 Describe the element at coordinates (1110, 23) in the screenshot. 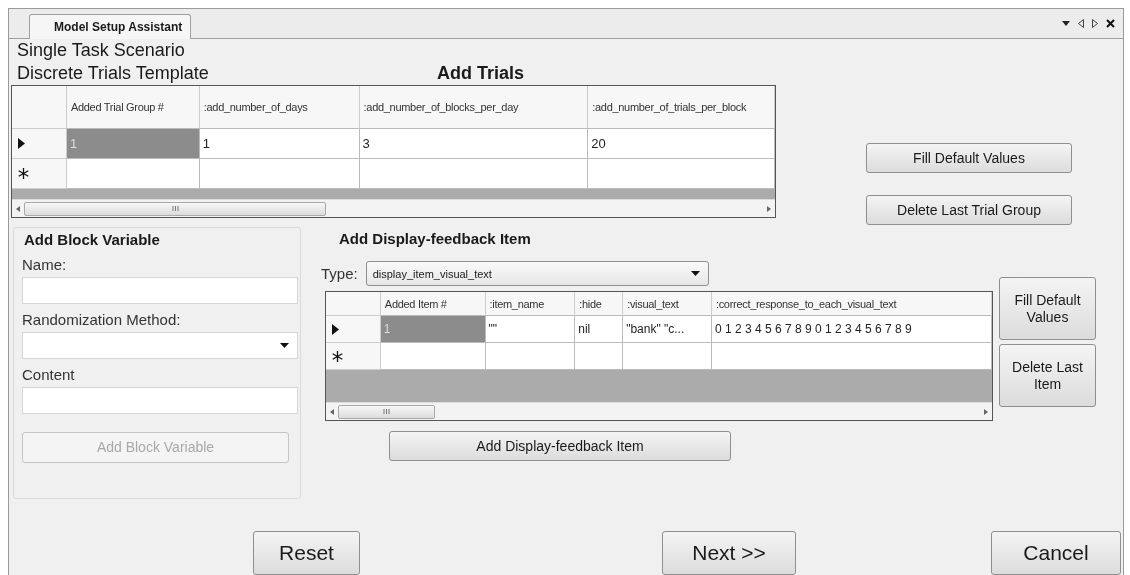

I see `close-icon` at that location.